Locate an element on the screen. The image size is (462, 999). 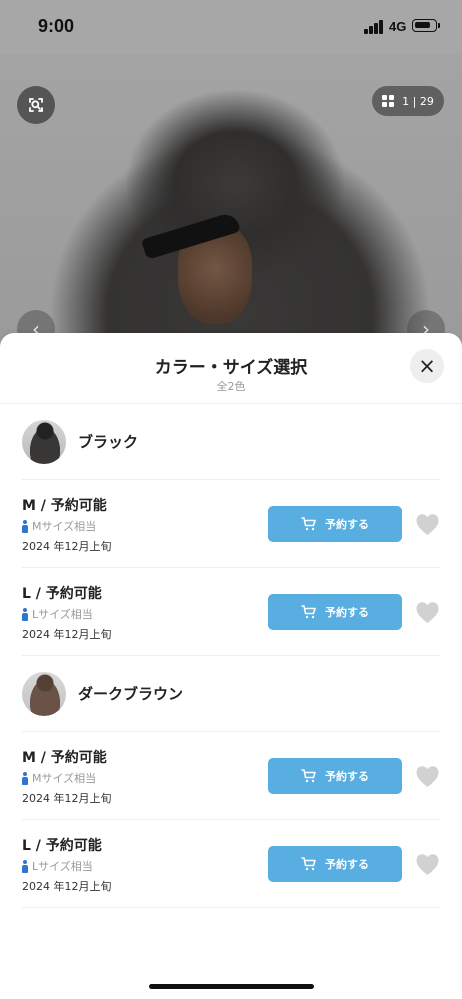
black-product-thumbnail is located at coordinates (44, 441).